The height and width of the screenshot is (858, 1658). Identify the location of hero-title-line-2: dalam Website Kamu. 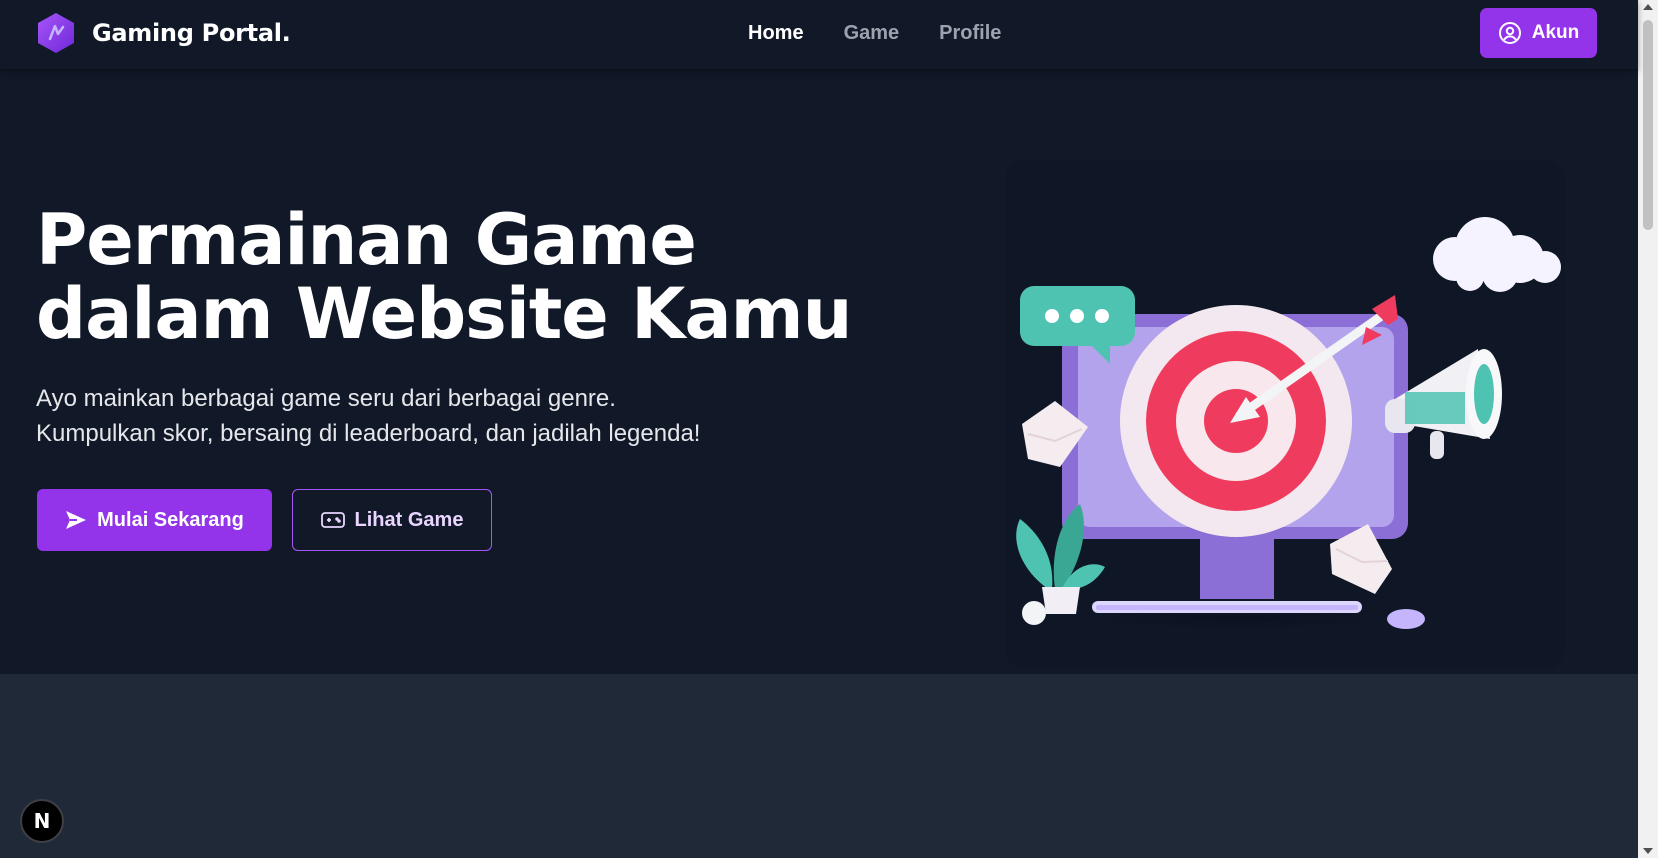
(444, 314).